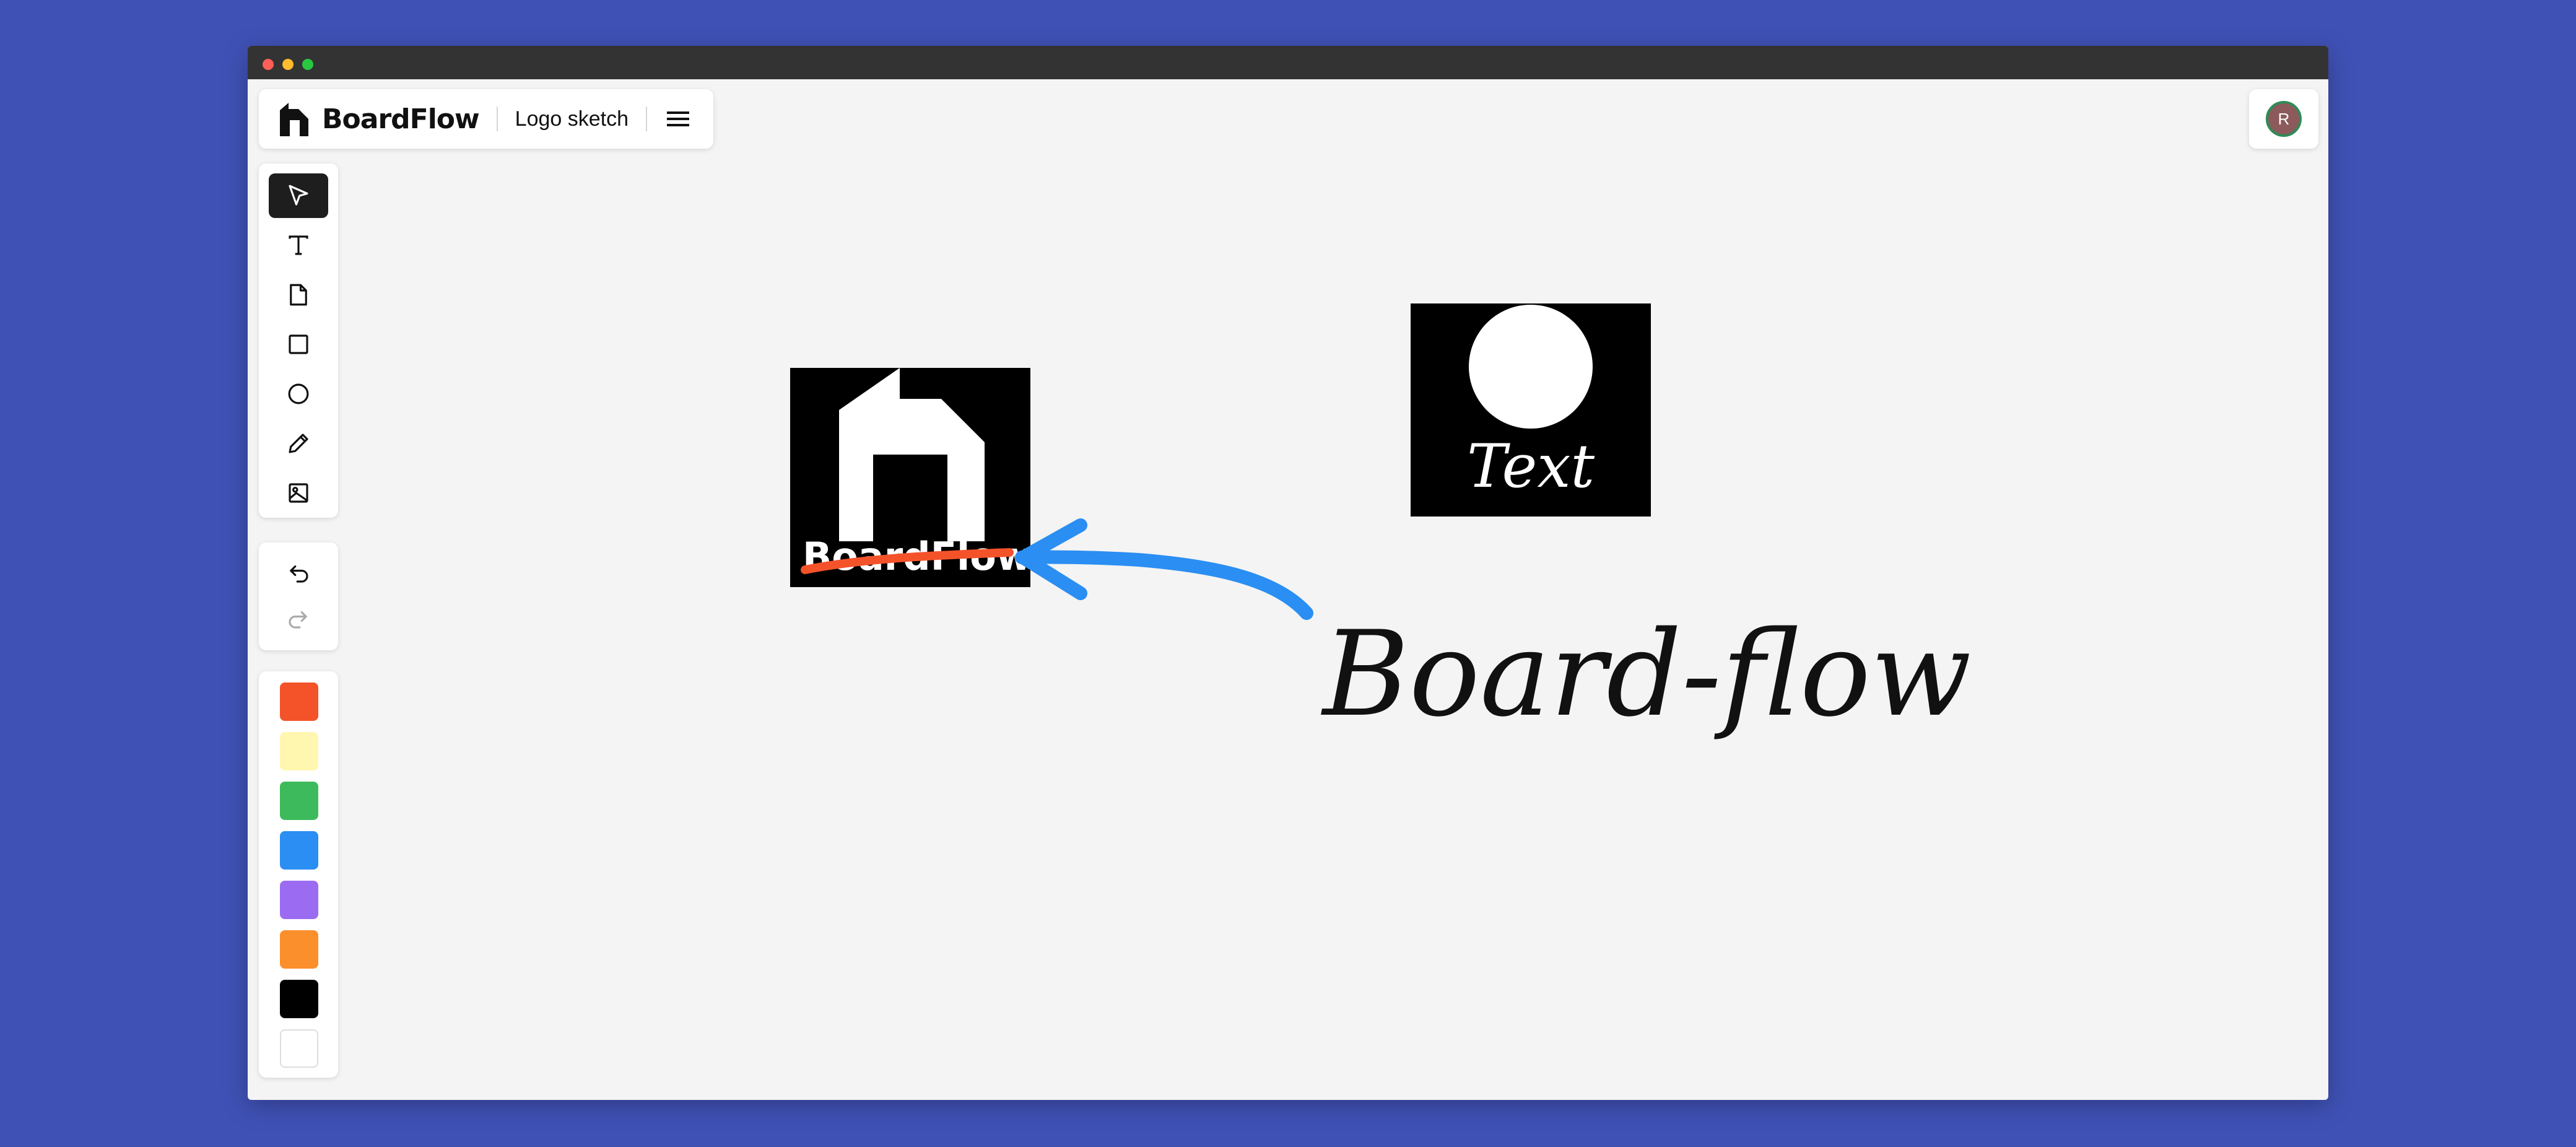  Describe the element at coordinates (1646, 674) in the screenshot. I see `handwritten-text: Board-flow` at that location.